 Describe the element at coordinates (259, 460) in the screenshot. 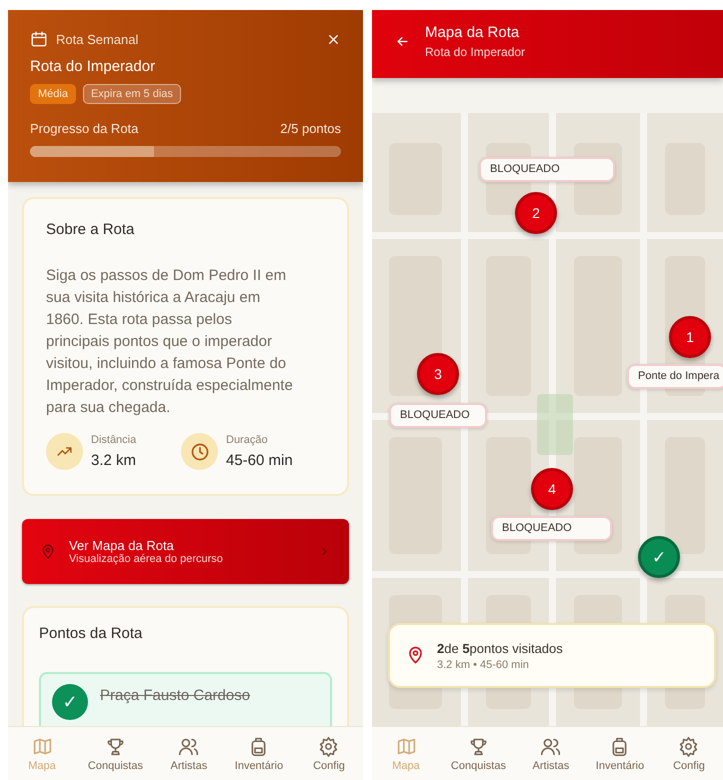

I see `stat-value: 45-60 min` at that location.